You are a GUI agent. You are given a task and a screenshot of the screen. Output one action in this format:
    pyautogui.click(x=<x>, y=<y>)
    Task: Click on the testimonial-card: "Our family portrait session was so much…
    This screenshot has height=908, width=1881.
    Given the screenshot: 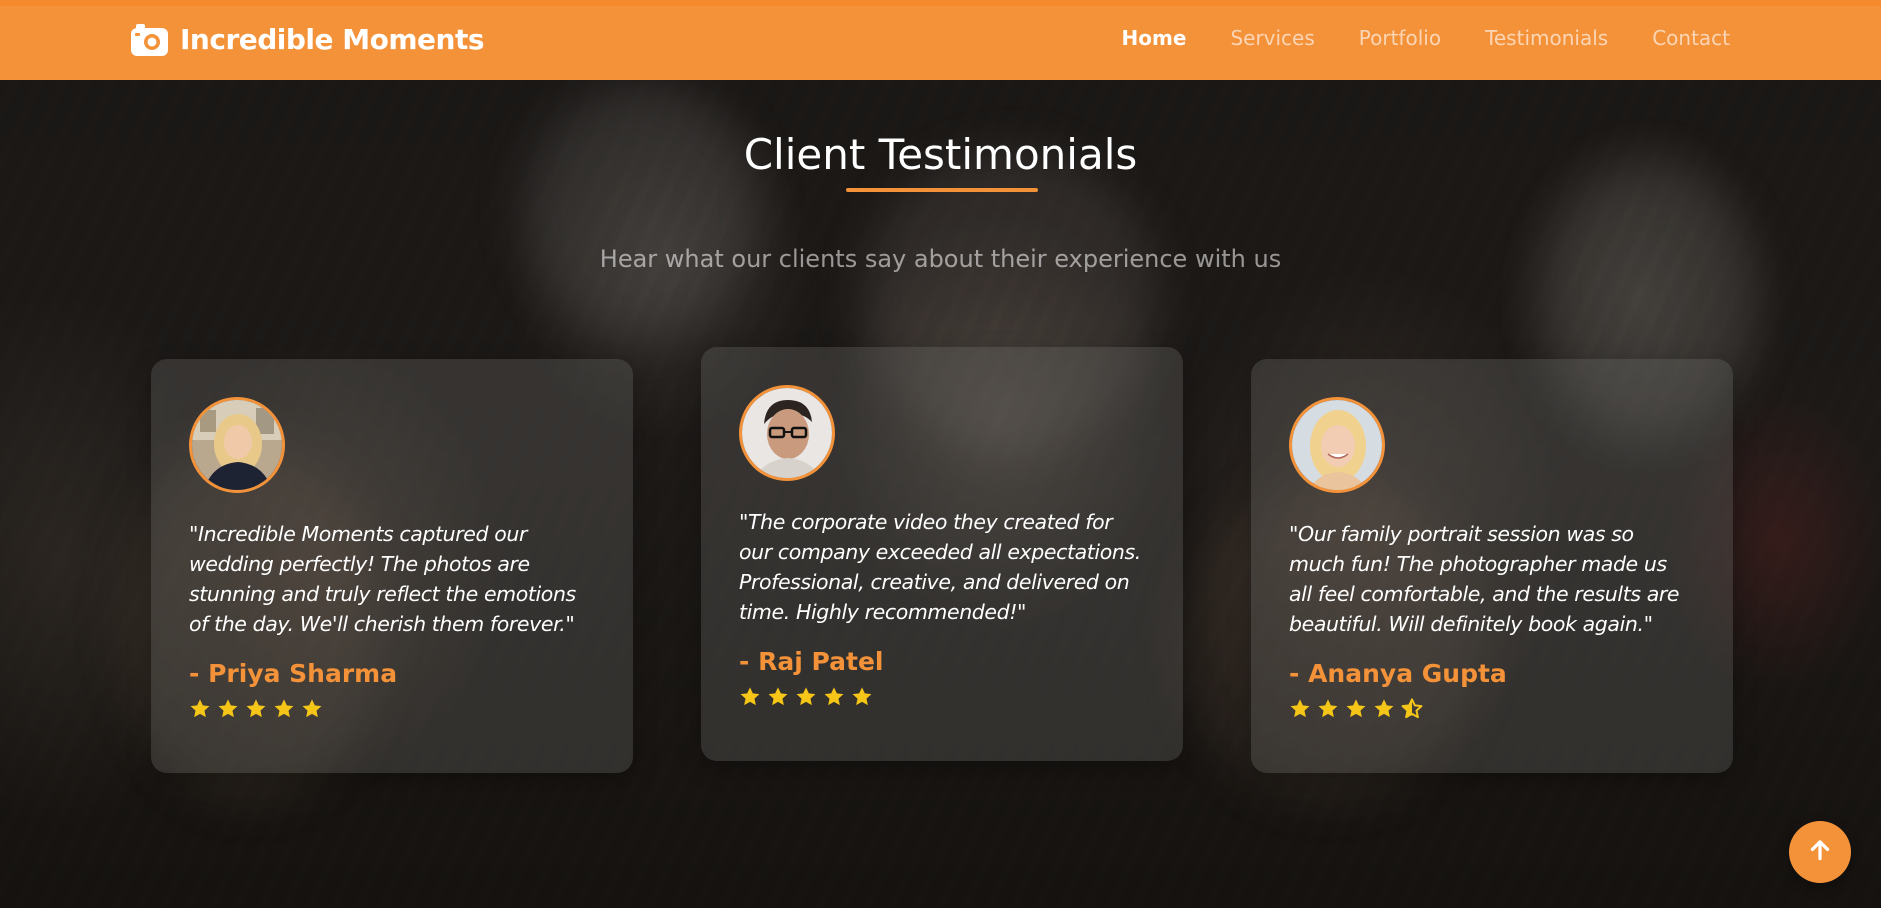 What is the action you would take?
    pyautogui.click(x=1492, y=566)
    